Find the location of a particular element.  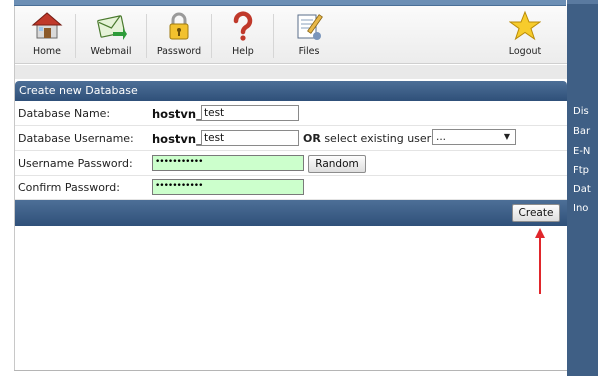

row-confirm-password: Confirm Password: ••••••••••• is located at coordinates (291, 188).